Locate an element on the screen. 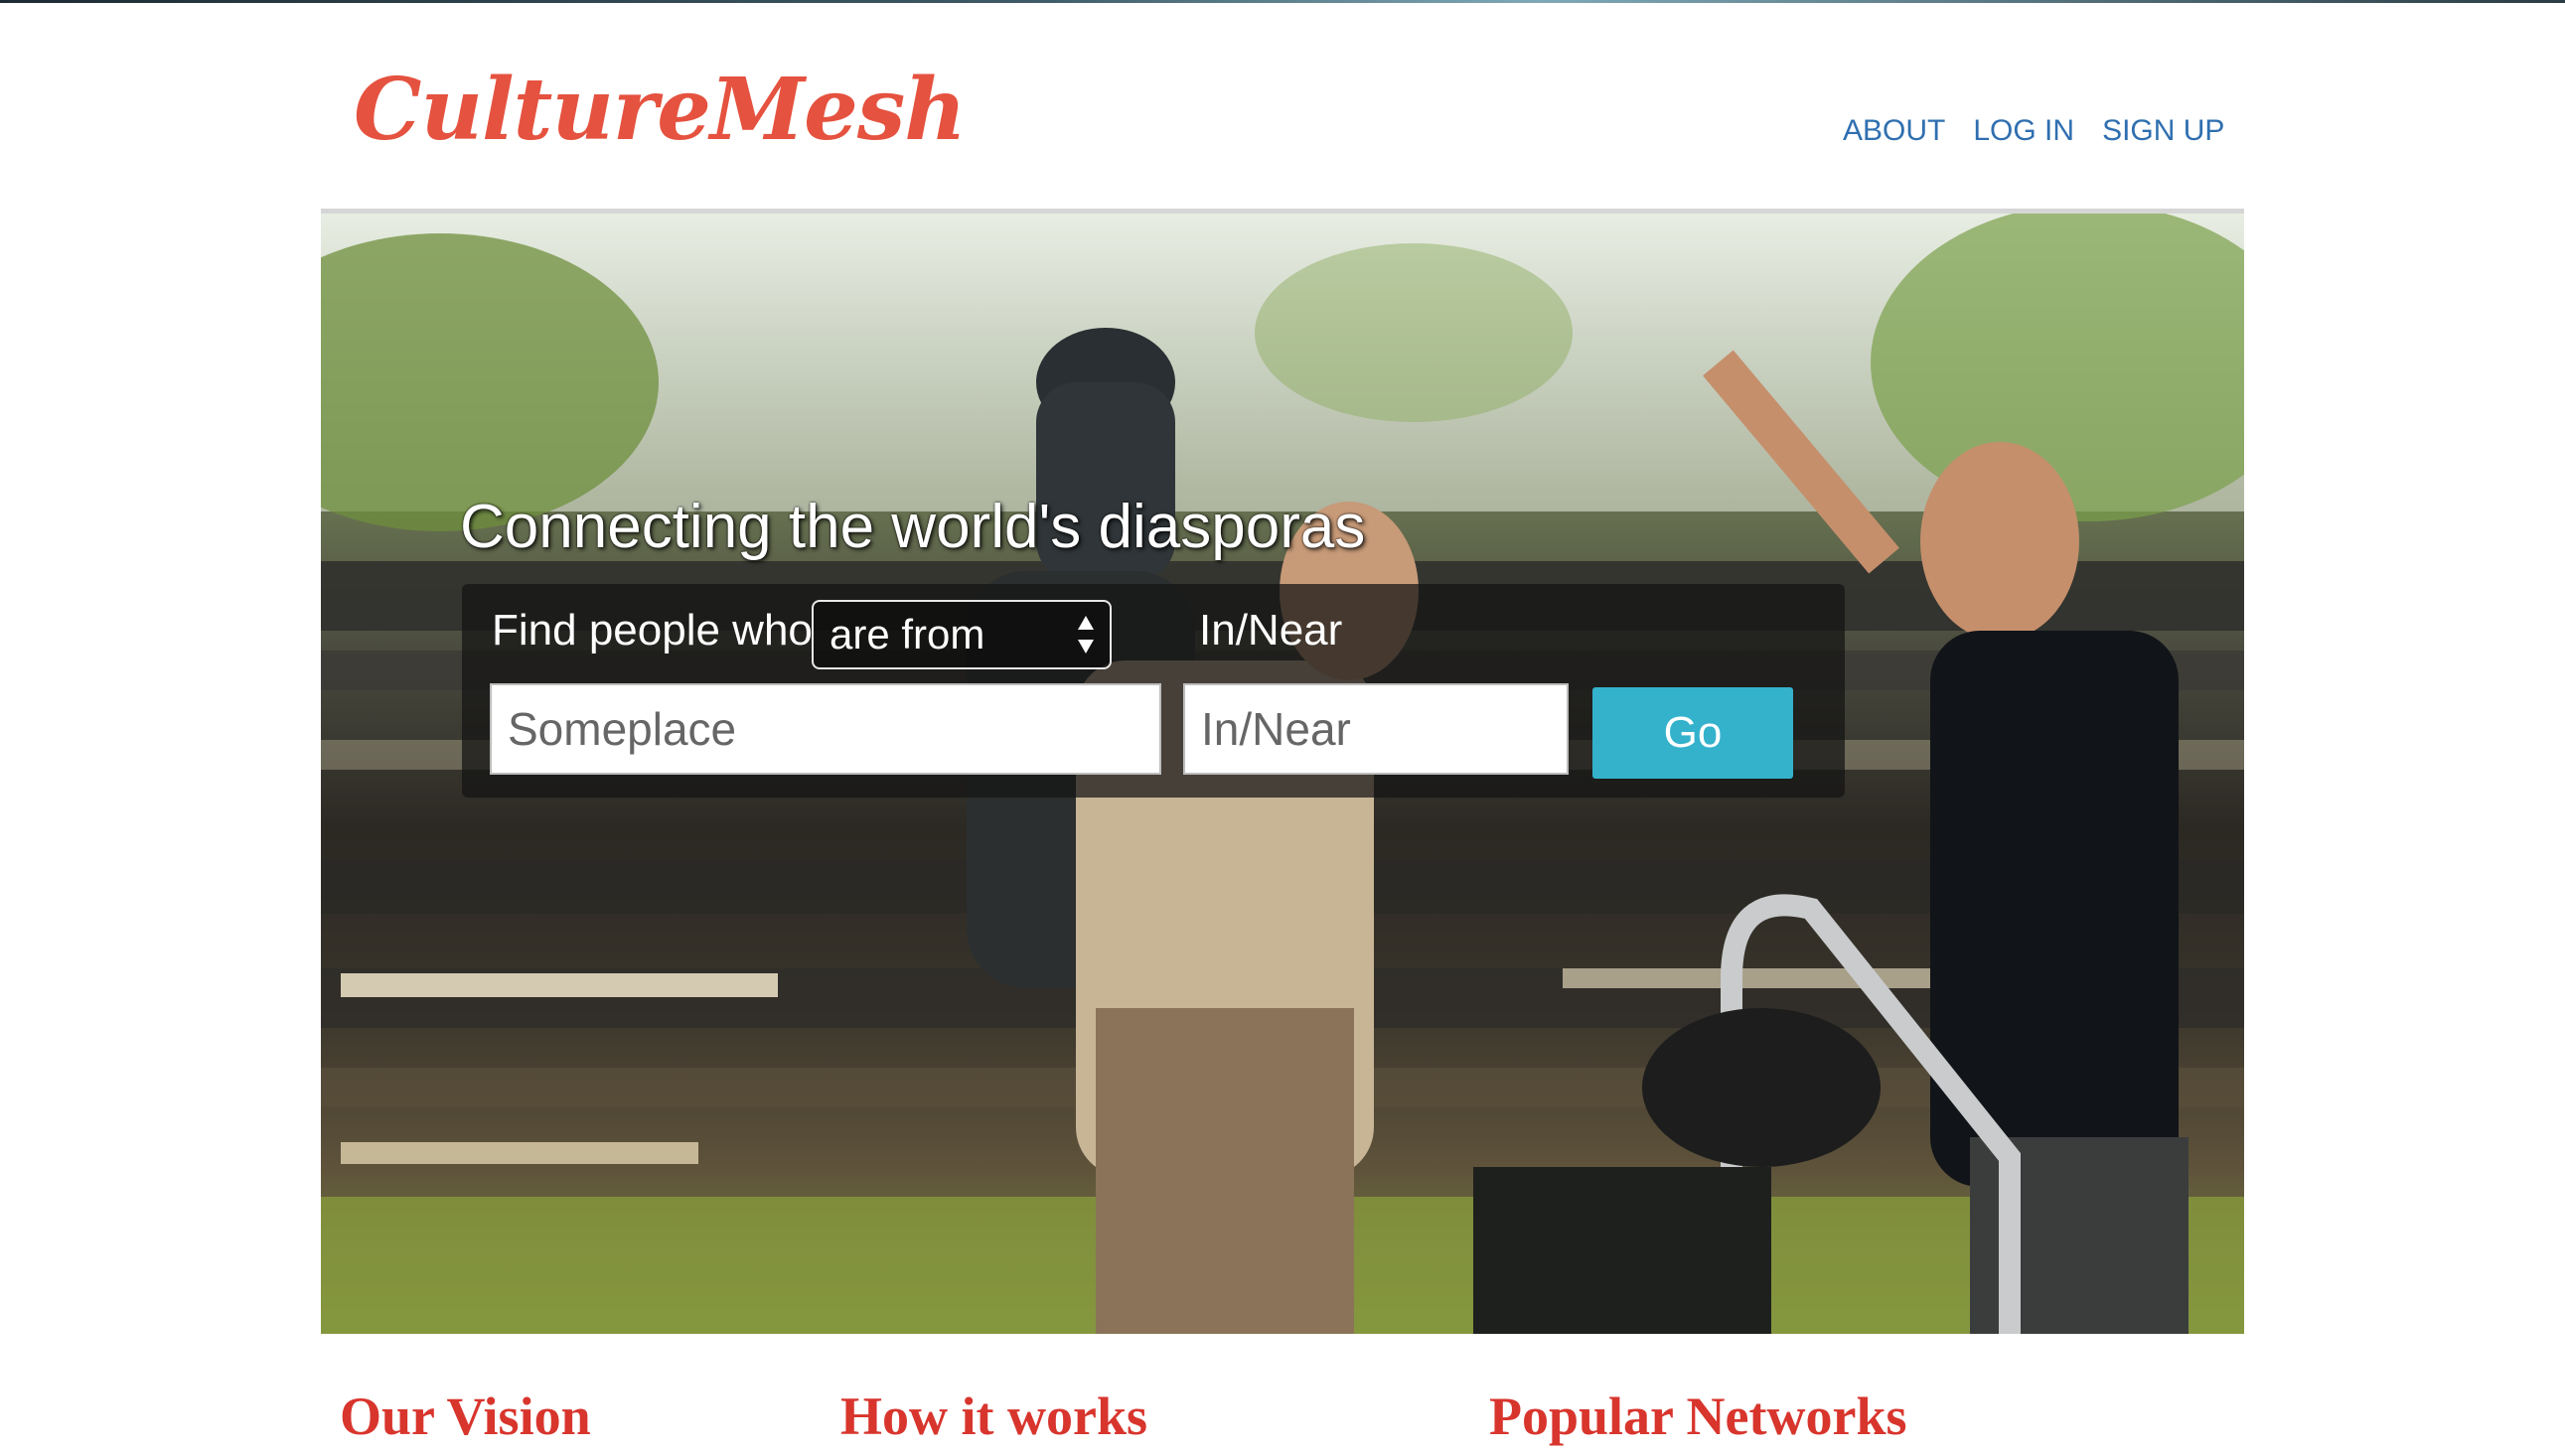 This screenshot has height=1456, width=2565. hero-tagline: Connecting the world's diasporas is located at coordinates (913, 527).